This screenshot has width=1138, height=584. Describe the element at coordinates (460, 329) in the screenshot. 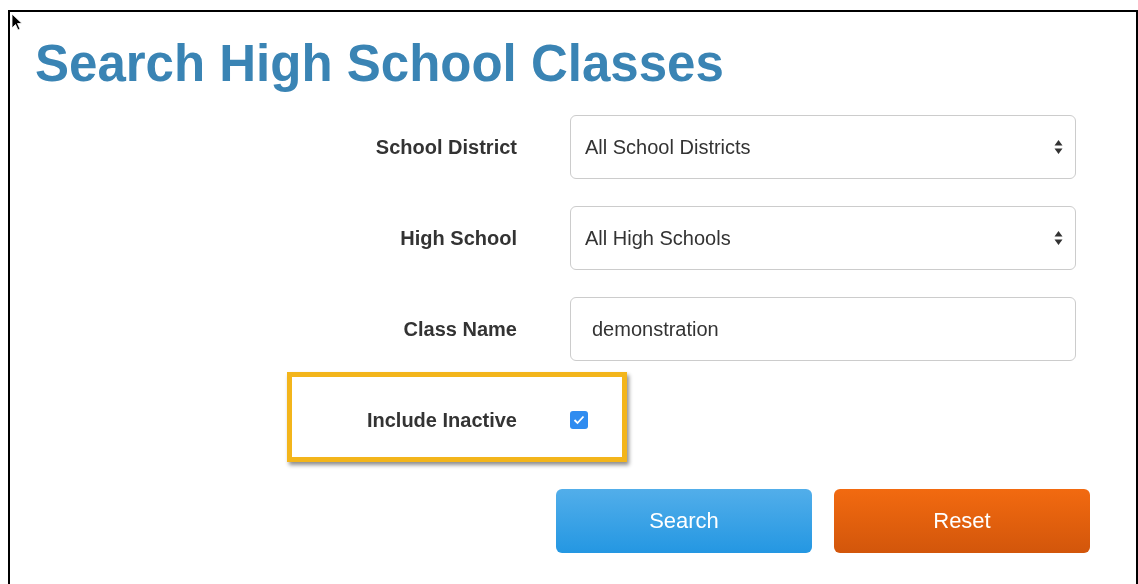

I see `field-label: Class Name` at that location.